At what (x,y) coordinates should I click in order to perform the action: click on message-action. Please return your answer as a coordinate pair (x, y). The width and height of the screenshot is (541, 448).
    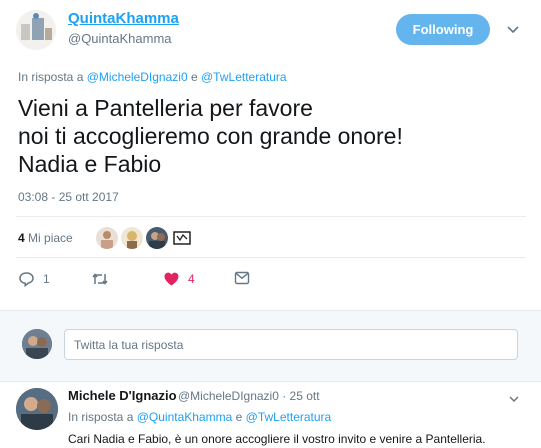
    Looking at the image, I should click on (242, 278).